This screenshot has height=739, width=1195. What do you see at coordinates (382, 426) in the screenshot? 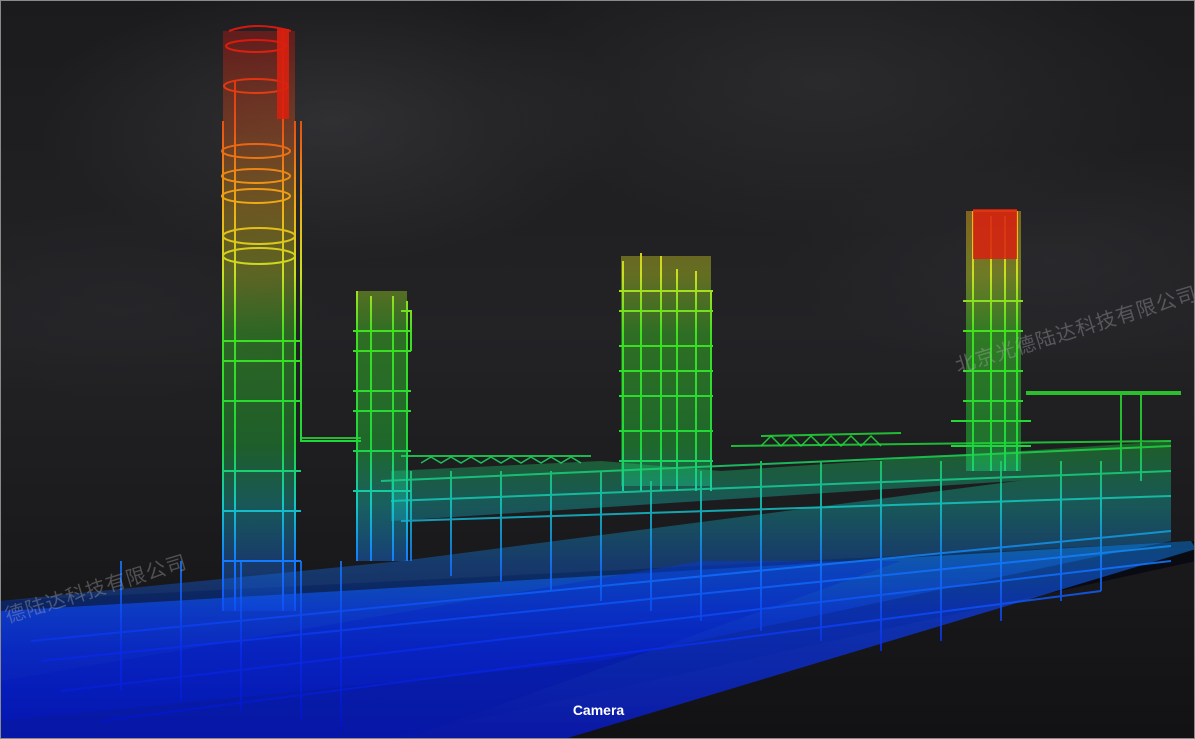
I see `column-tower-small` at bounding box center [382, 426].